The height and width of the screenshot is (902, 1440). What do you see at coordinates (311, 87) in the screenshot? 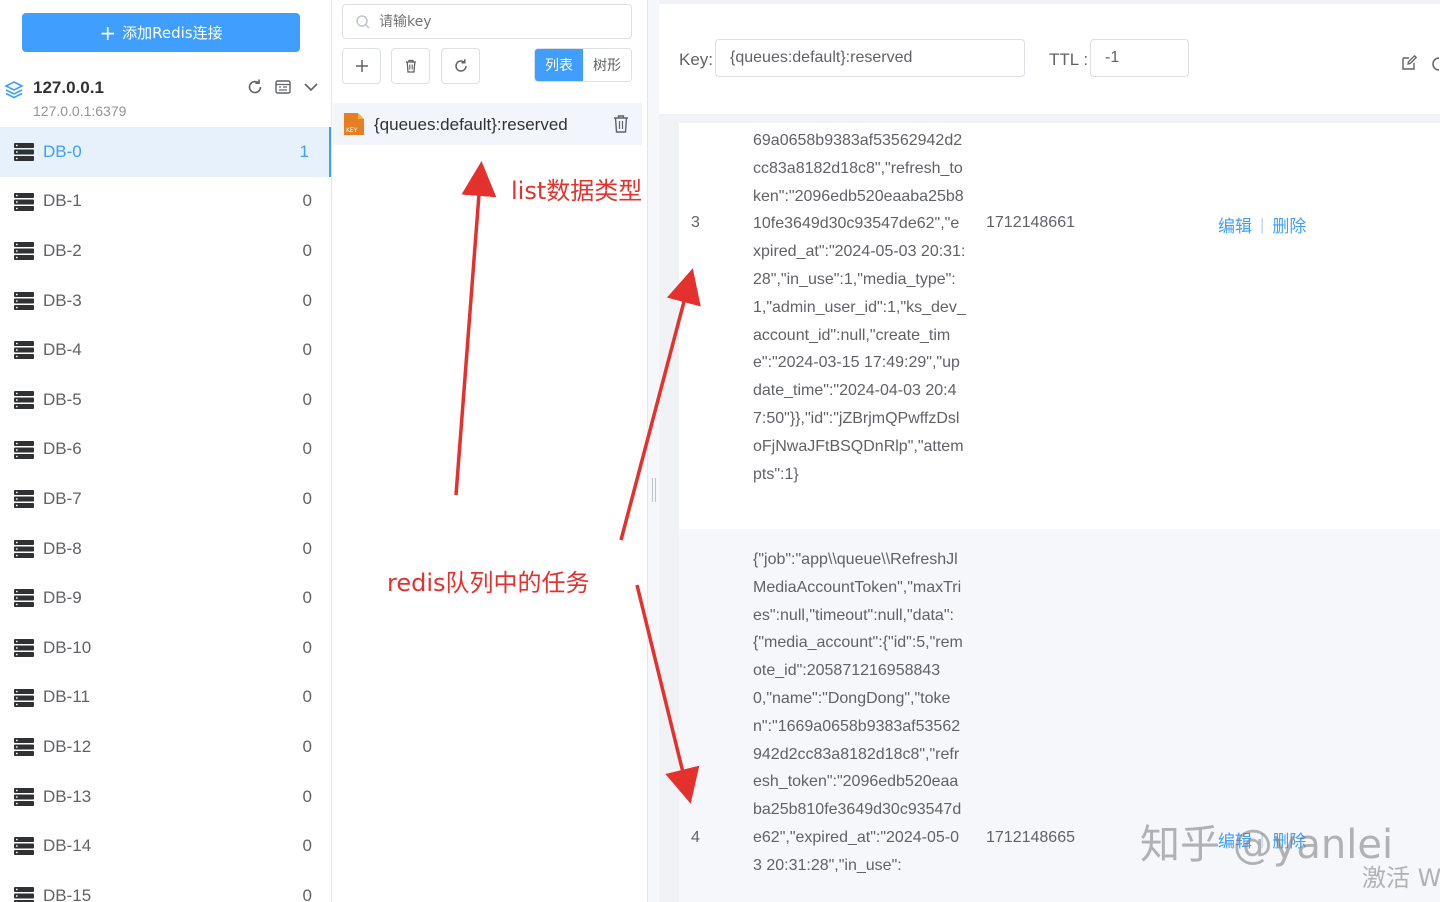
I see `chevron-down-icon` at bounding box center [311, 87].